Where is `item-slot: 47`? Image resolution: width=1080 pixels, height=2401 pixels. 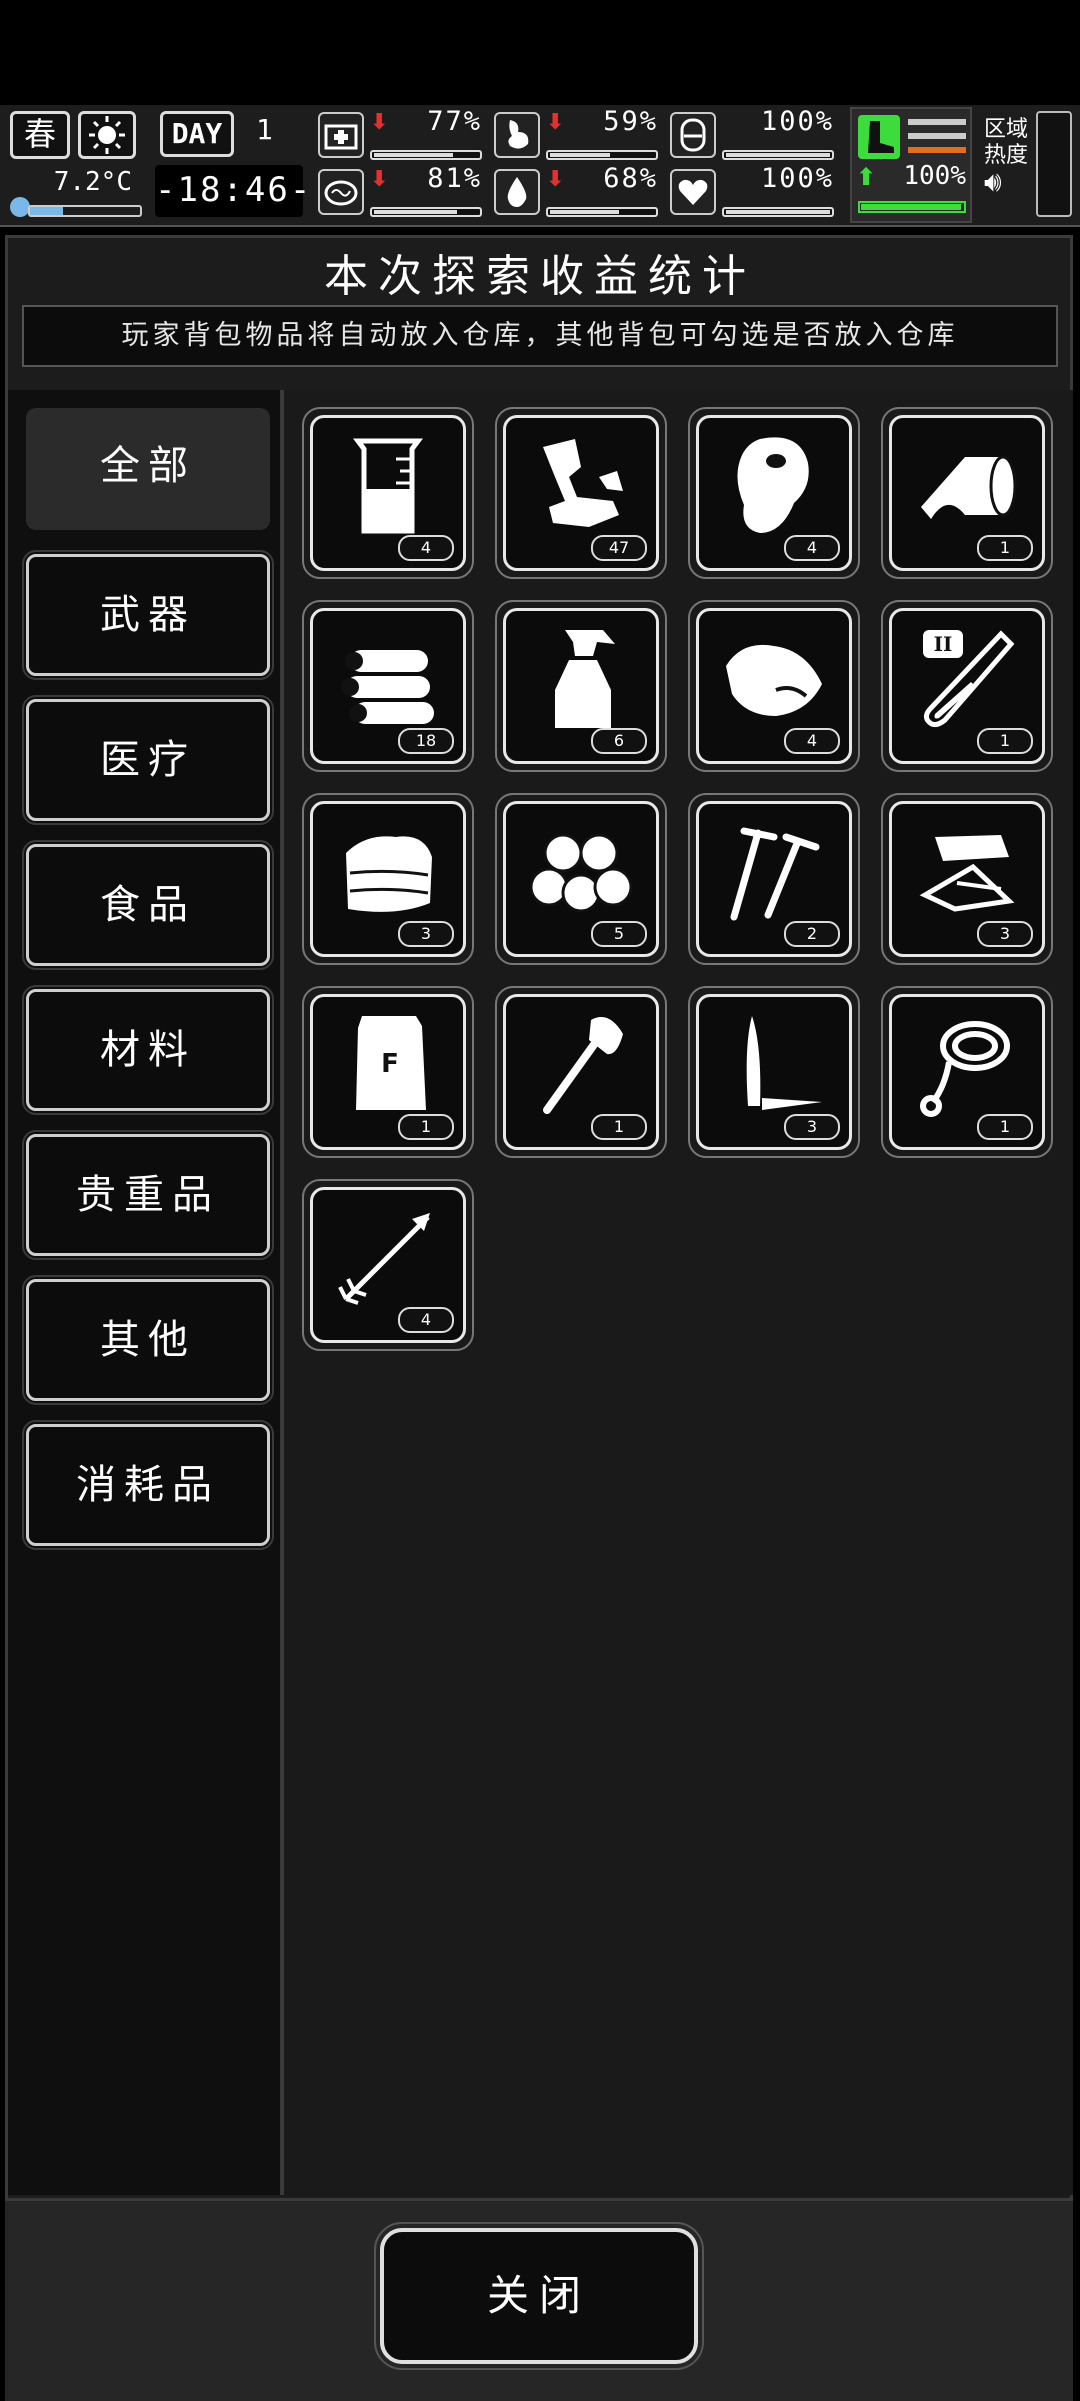 item-slot: 47 is located at coordinates (581, 493).